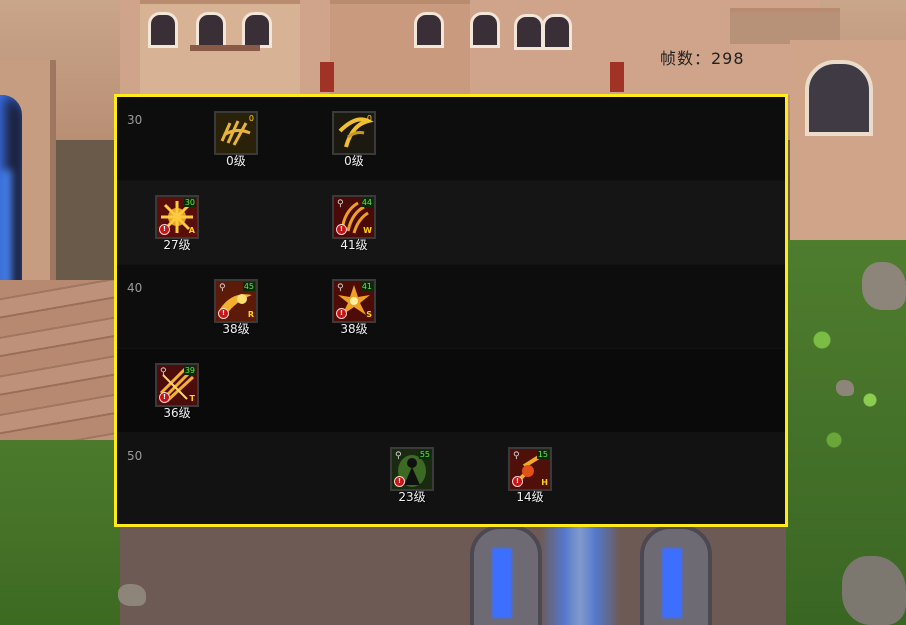 The height and width of the screenshot is (625, 906). Describe the element at coordinates (544, 482) in the screenshot. I see `hotkey-label: H` at that location.